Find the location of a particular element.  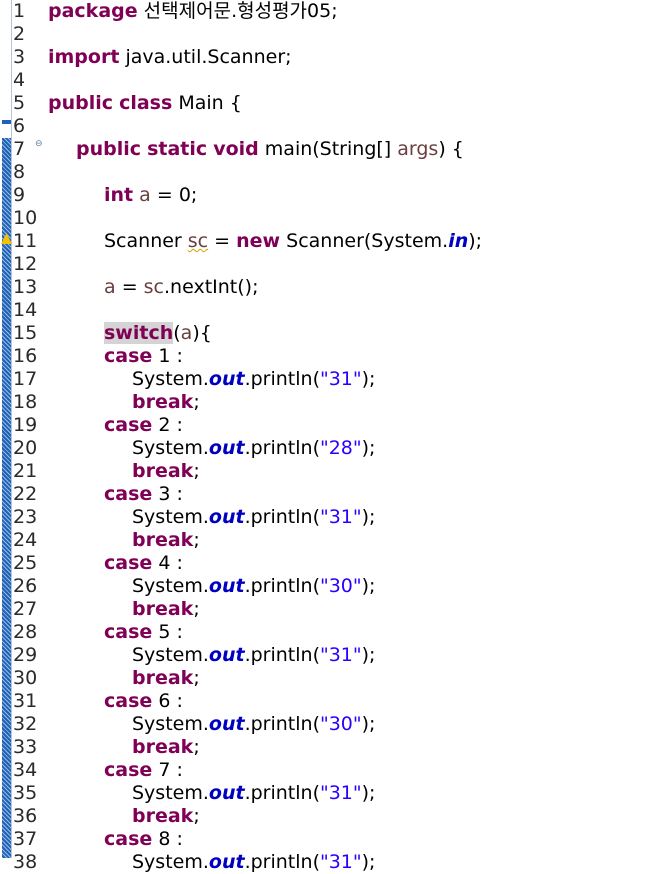

code-line: 19 case 2 : is located at coordinates (326, 425).